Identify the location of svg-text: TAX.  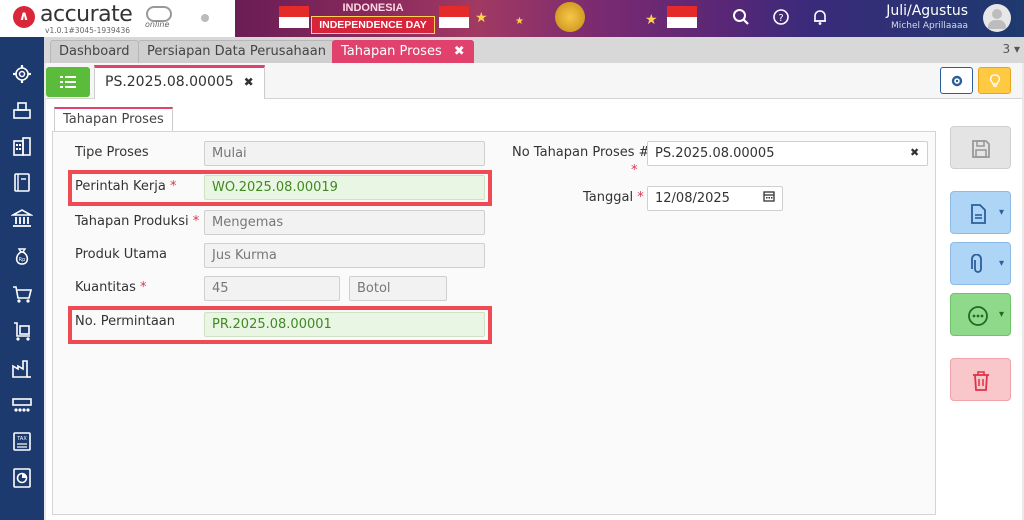
(21, 439).